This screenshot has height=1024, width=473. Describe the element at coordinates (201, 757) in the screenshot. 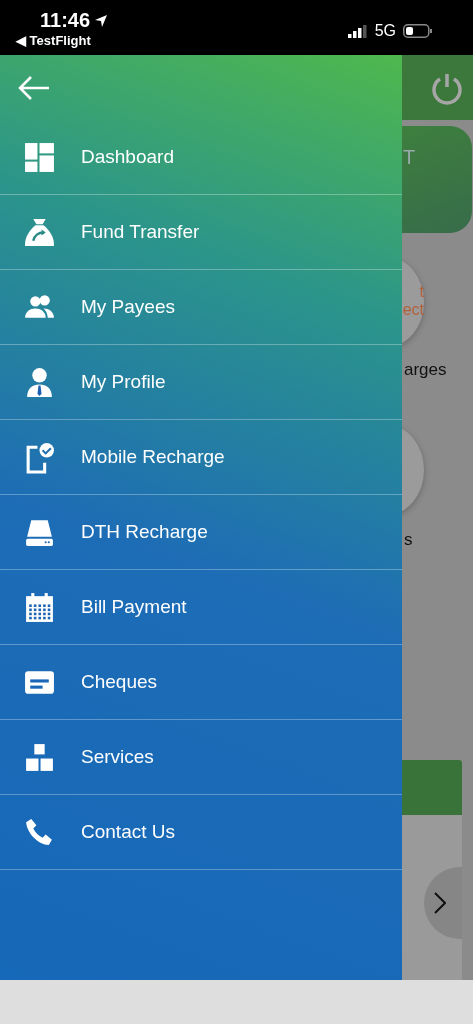

I see `menu-item: Services` at that location.